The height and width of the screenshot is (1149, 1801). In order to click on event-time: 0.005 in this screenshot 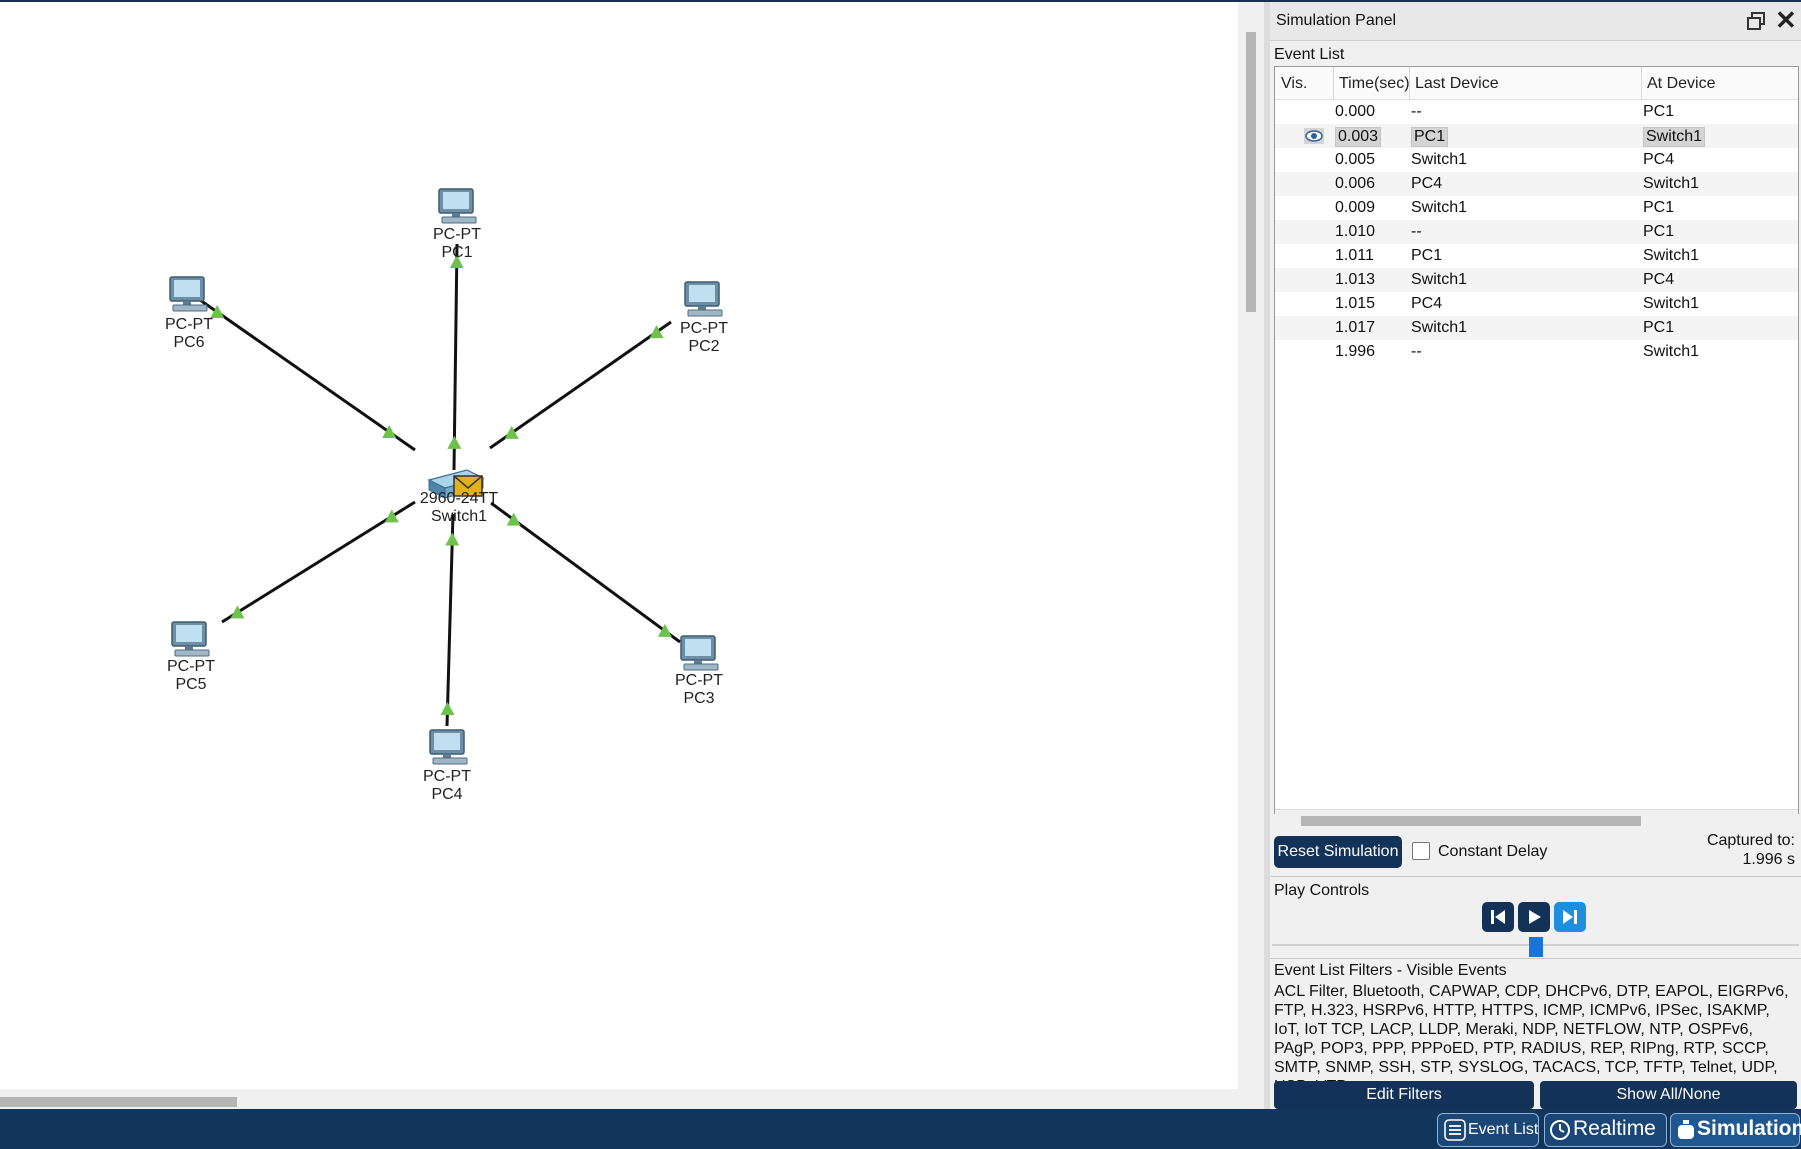, I will do `click(1355, 159)`.